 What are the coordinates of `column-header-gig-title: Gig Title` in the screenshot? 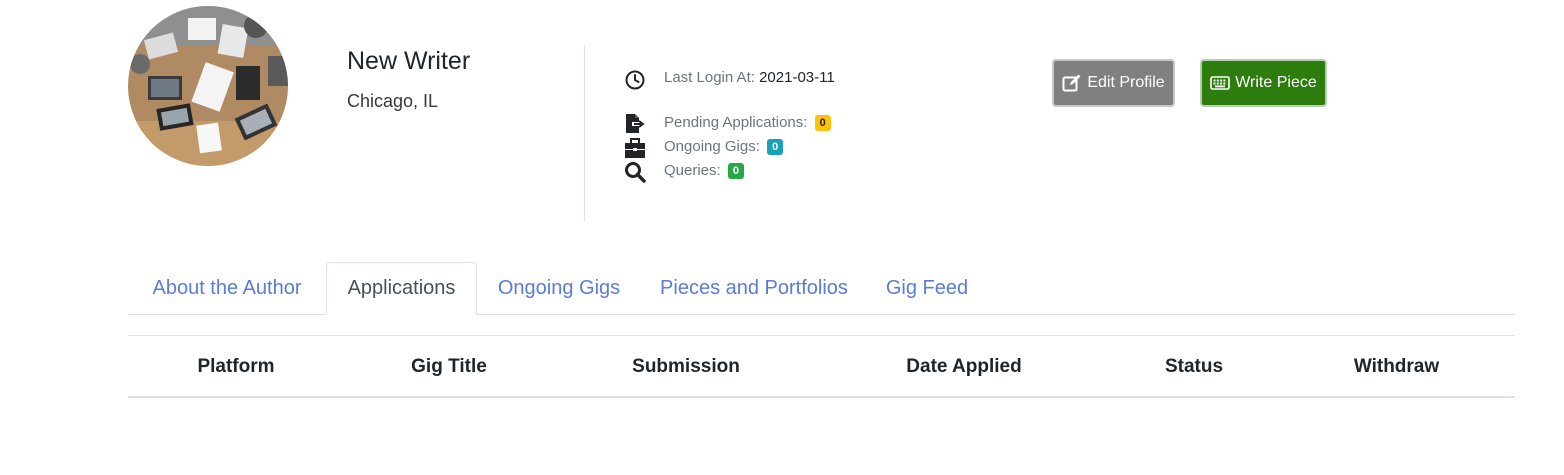 It's located at (449, 366).